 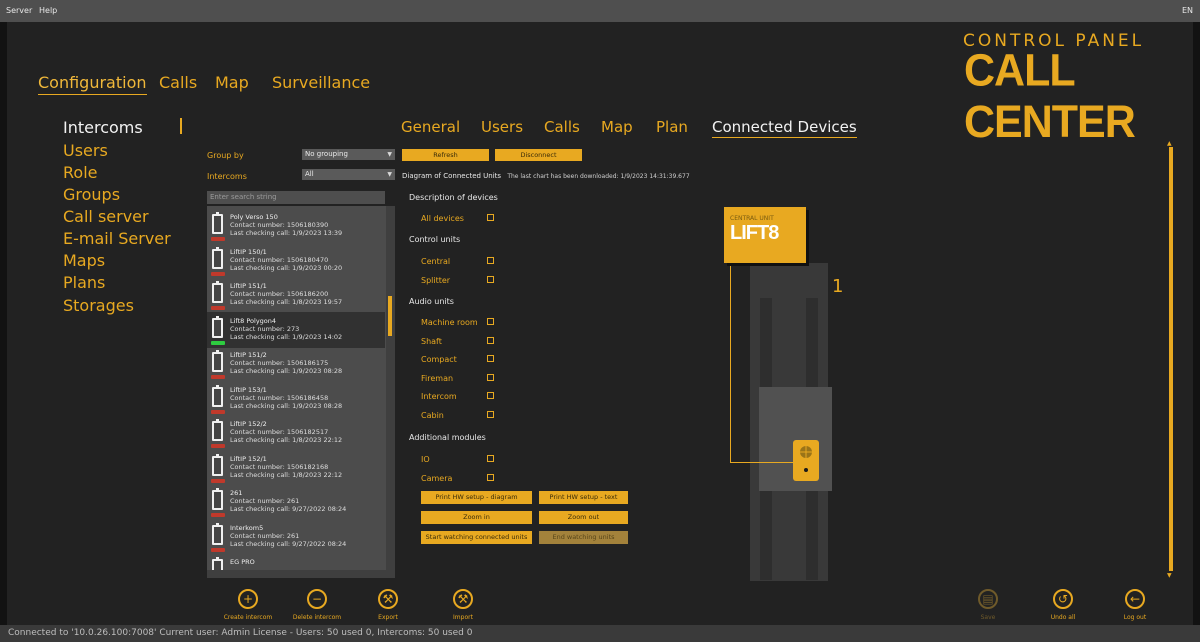 I want to click on scroll-down-icon: ▼, so click(x=1169, y=575).